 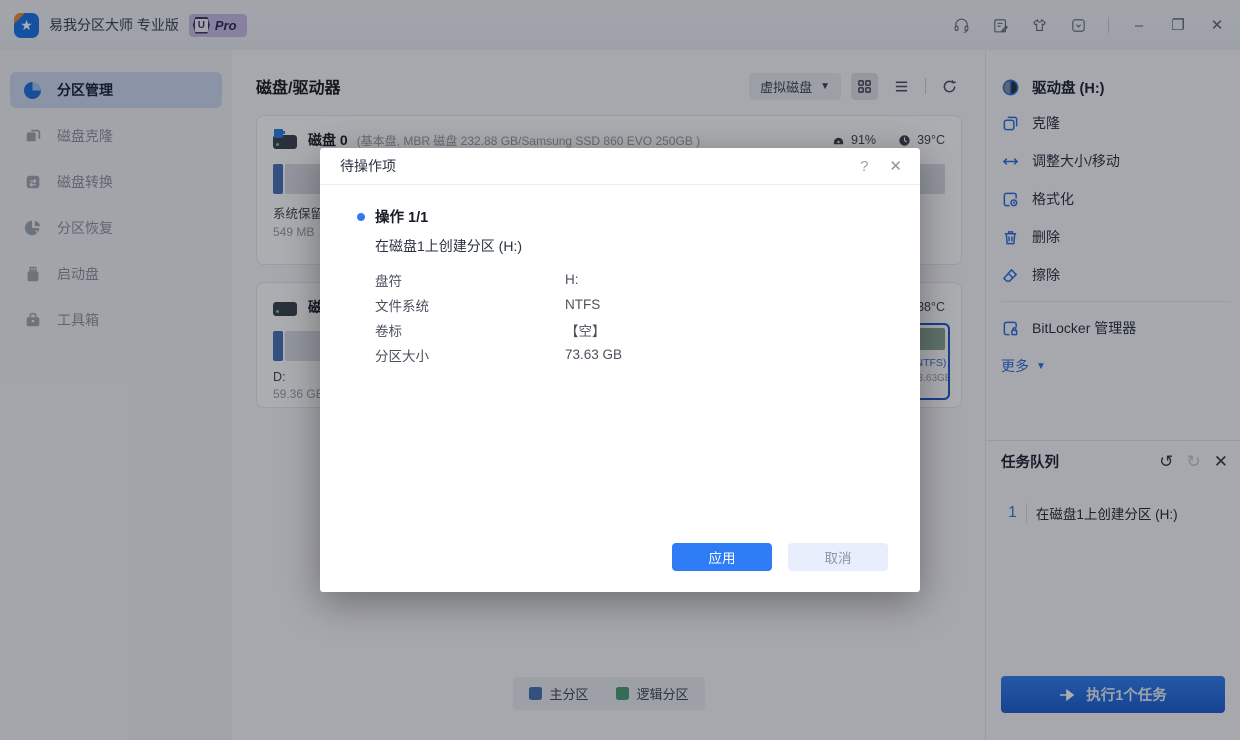 What do you see at coordinates (361, 216) in the screenshot?
I see `operation-bullet-icon` at bounding box center [361, 216].